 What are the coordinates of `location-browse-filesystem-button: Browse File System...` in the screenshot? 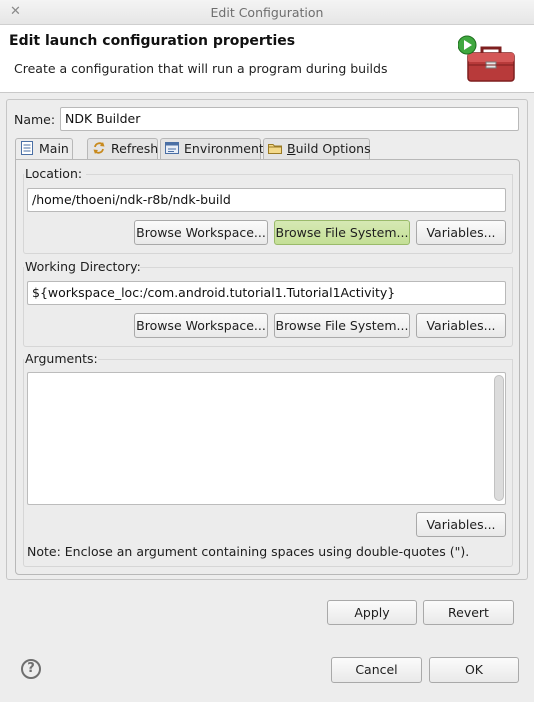 It's located at (342, 232).